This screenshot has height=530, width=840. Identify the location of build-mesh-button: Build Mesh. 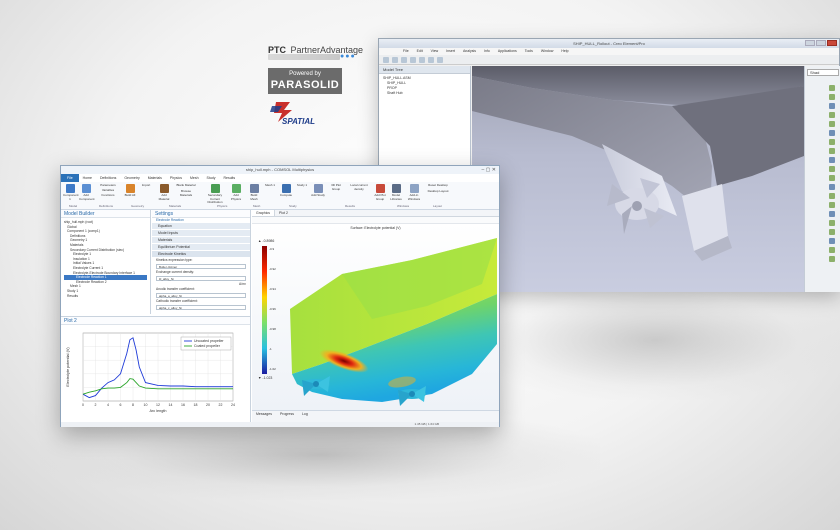
(254, 192).